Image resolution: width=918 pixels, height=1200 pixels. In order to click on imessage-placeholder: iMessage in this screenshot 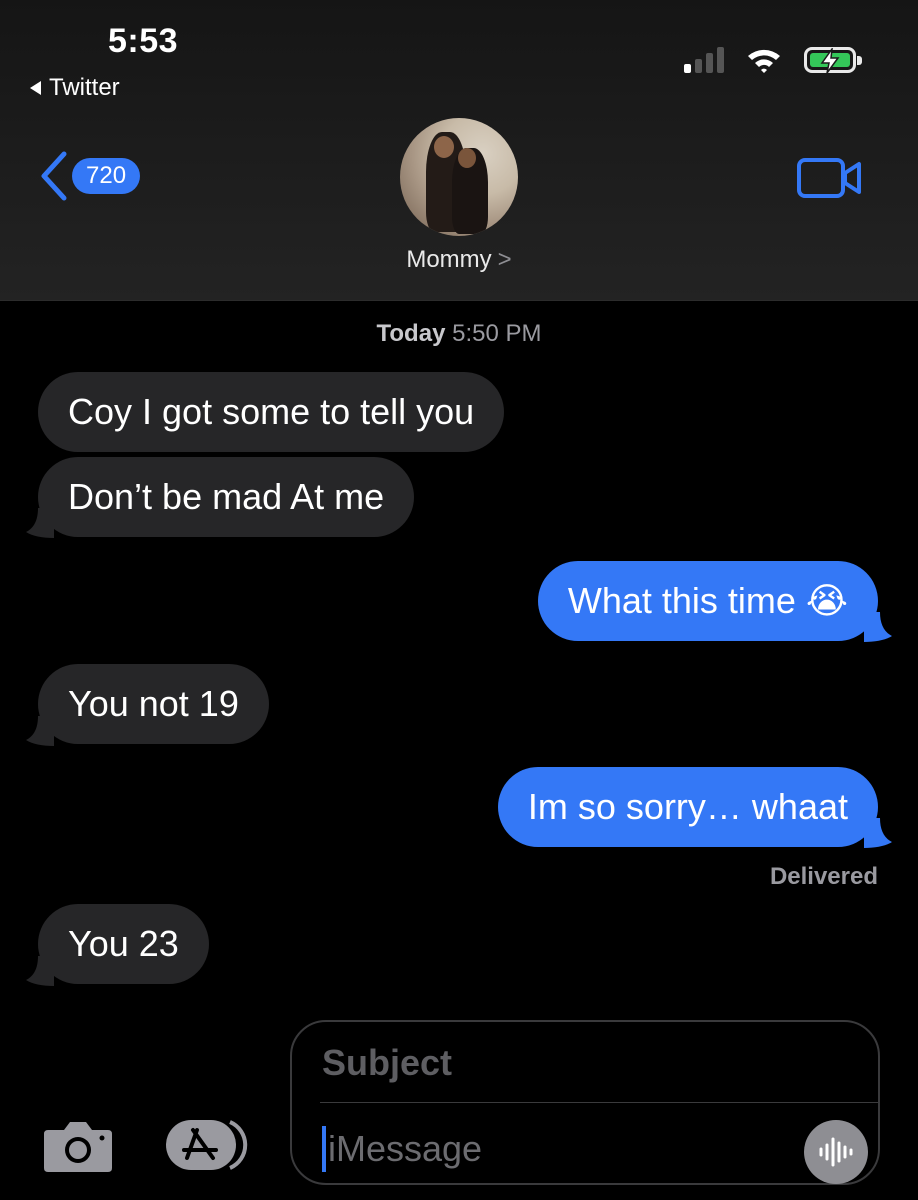, I will do `click(405, 1148)`.